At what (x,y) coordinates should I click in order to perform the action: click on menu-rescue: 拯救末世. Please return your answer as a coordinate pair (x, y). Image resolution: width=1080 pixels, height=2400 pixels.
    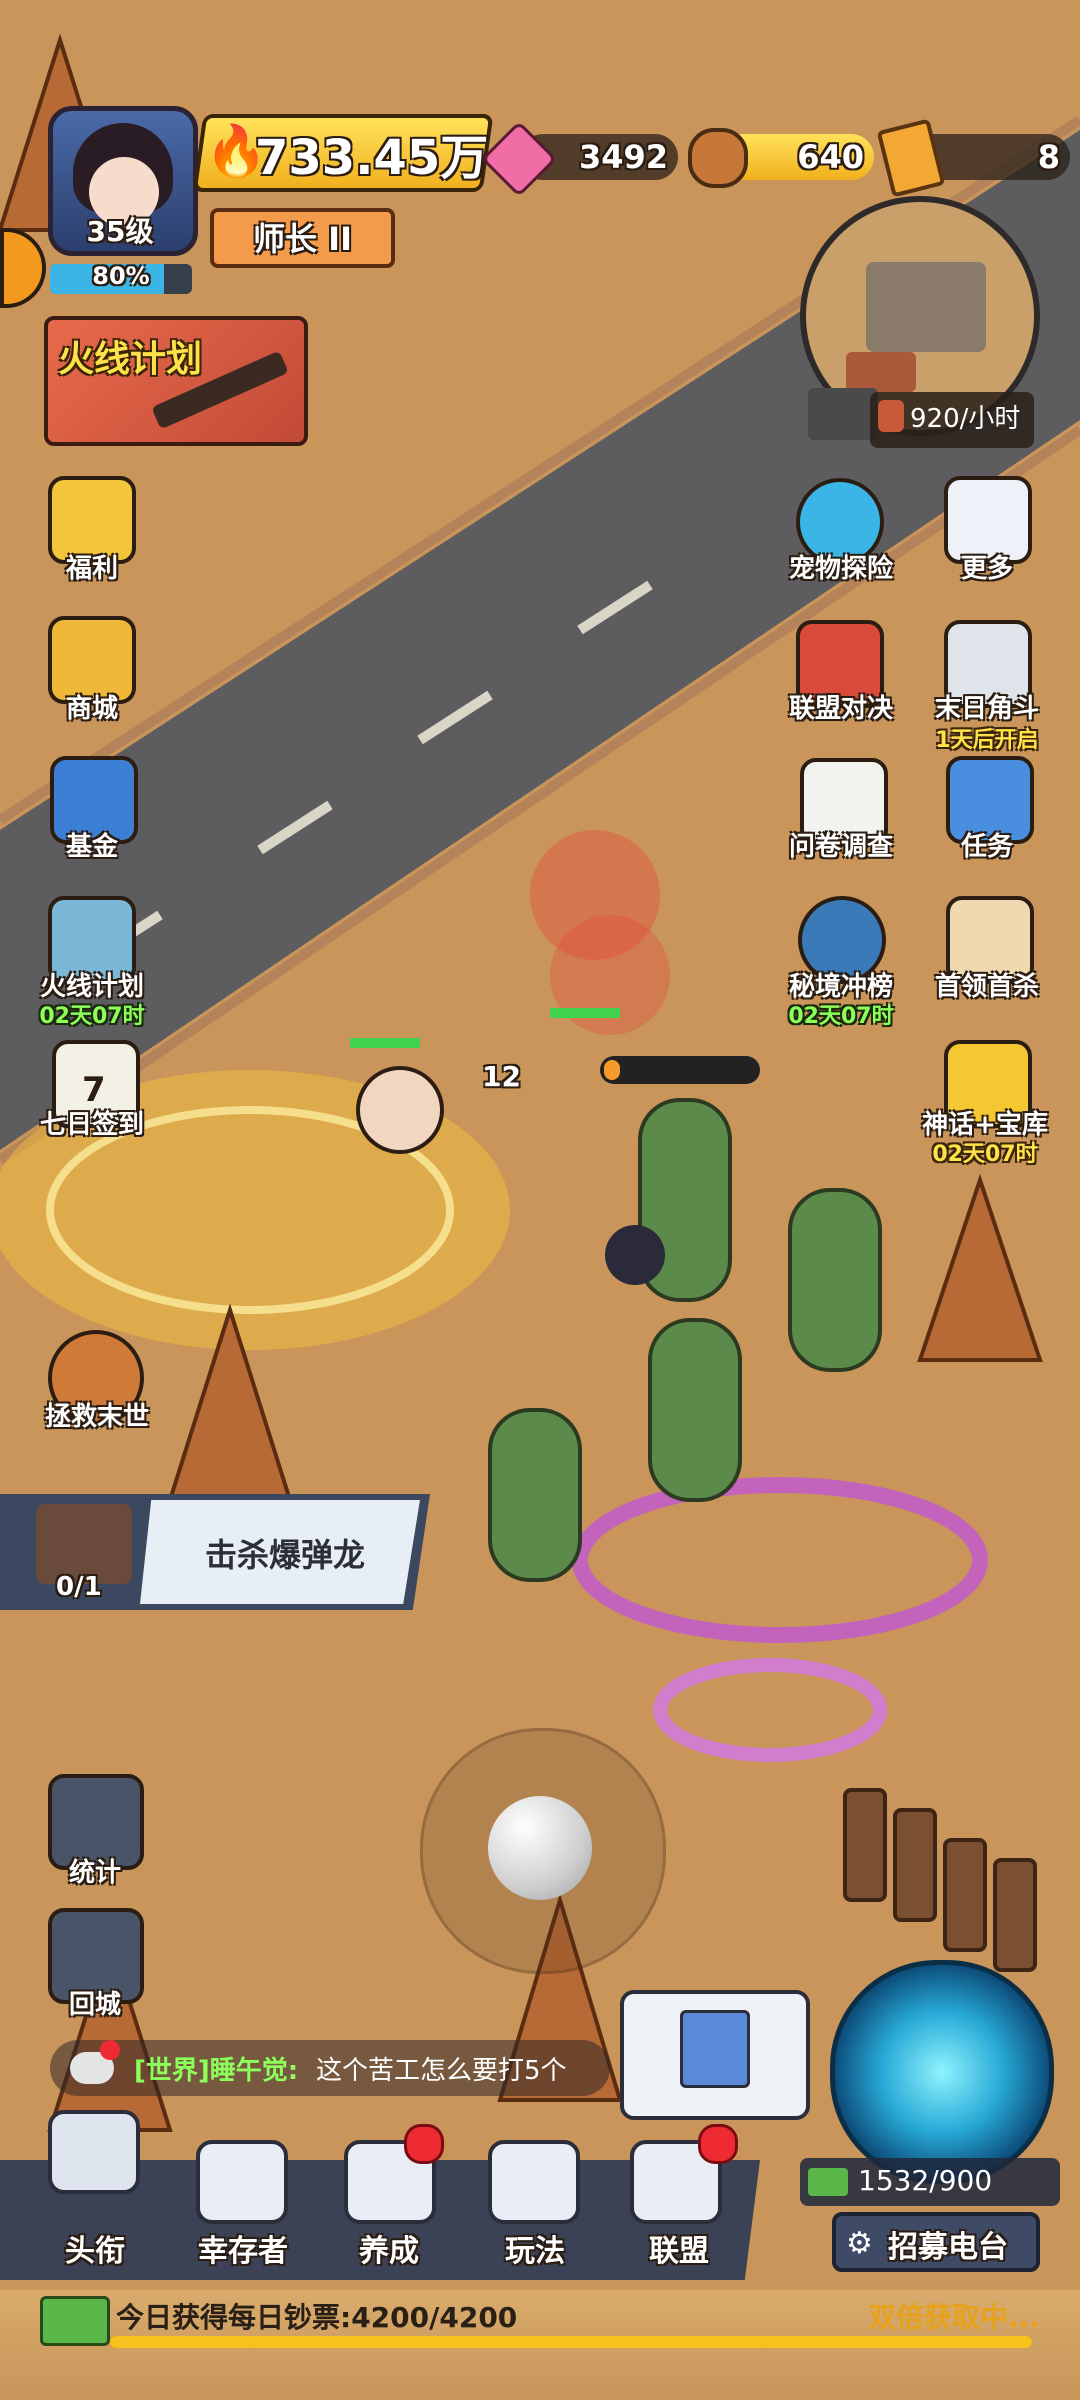
    Looking at the image, I should click on (97, 1414).